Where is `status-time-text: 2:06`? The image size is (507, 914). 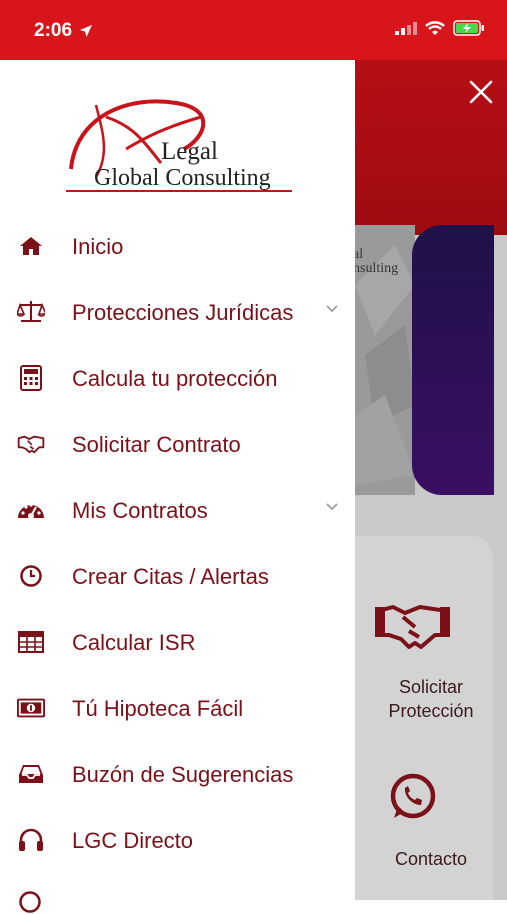 status-time-text: 2:06 is located at coordinates (53, 30).